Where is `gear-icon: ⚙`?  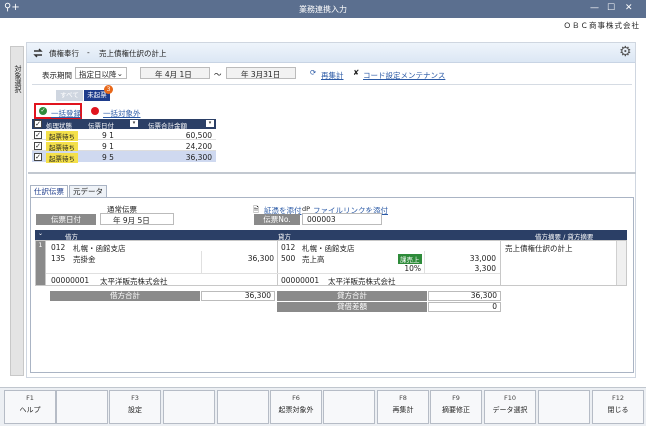 gear-icon: ⚙ is located at coordinates (625, 52).